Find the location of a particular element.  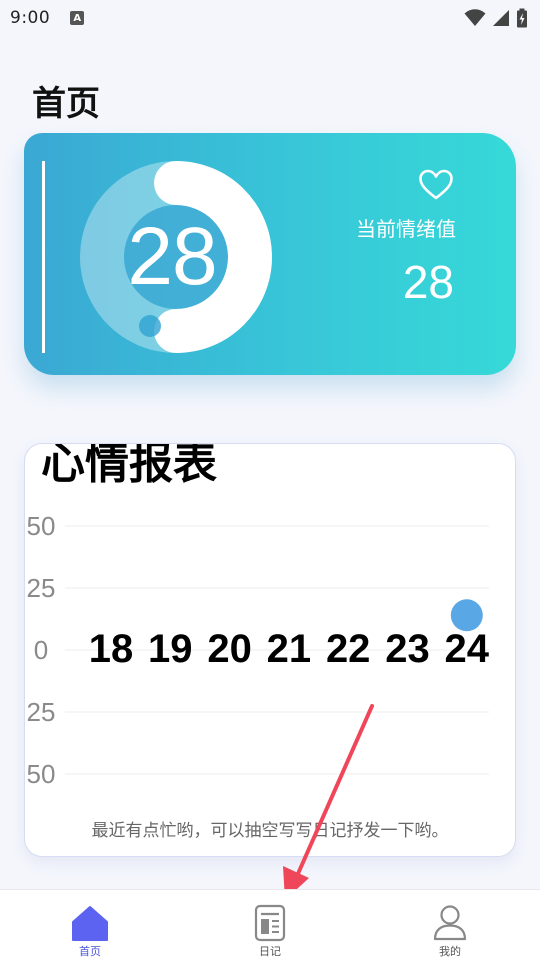

notification-a-icon: A is located at coordinates (77, 18).